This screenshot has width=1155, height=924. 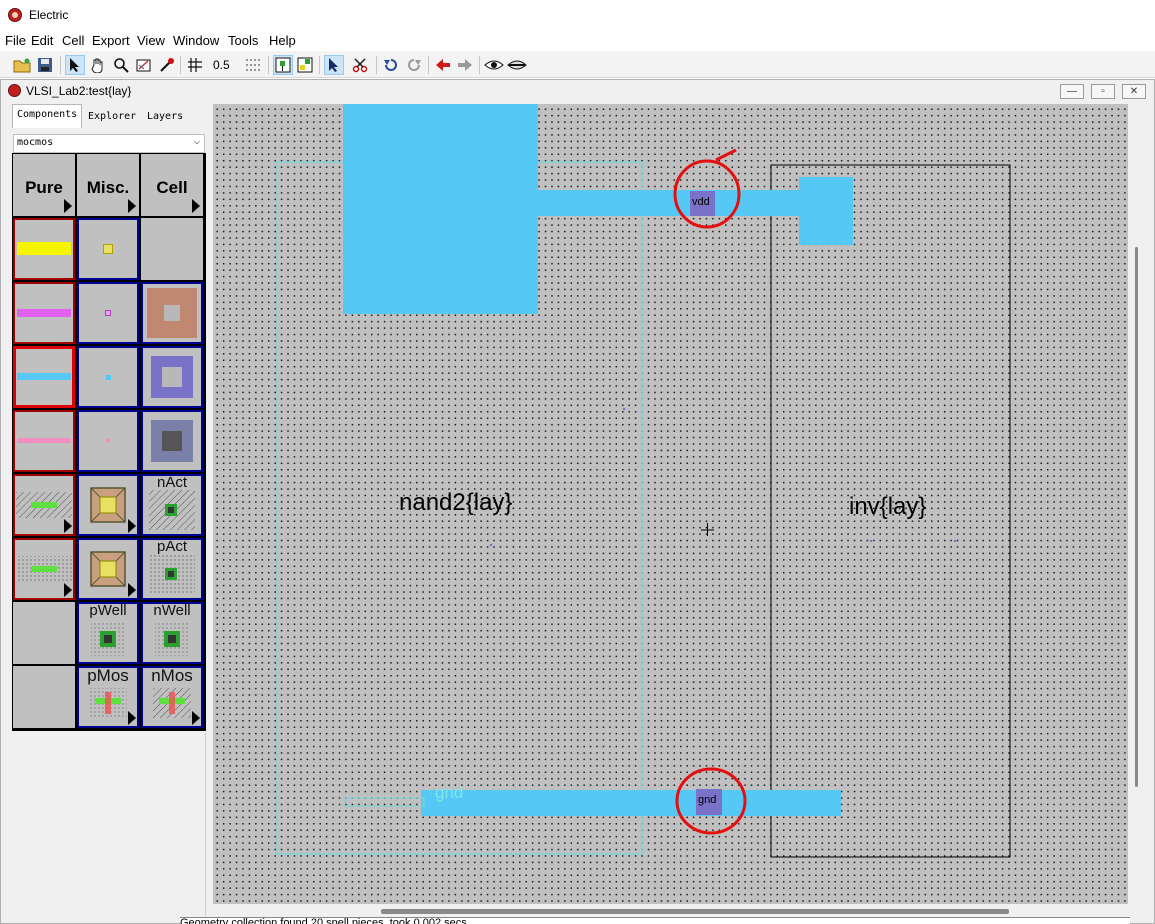 I want to click on vertical-scrollbar-thumb, so click(x=1136, y=517).